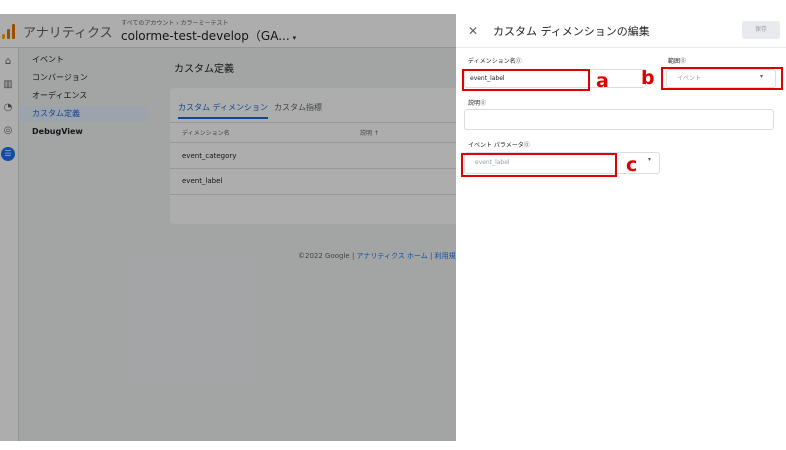 The height and width of the screenshot is (450, 786). What do you see at coordinates (526, 80) in the screenshot?
I see `annotation-box-a` at bounding box center [526, 80].